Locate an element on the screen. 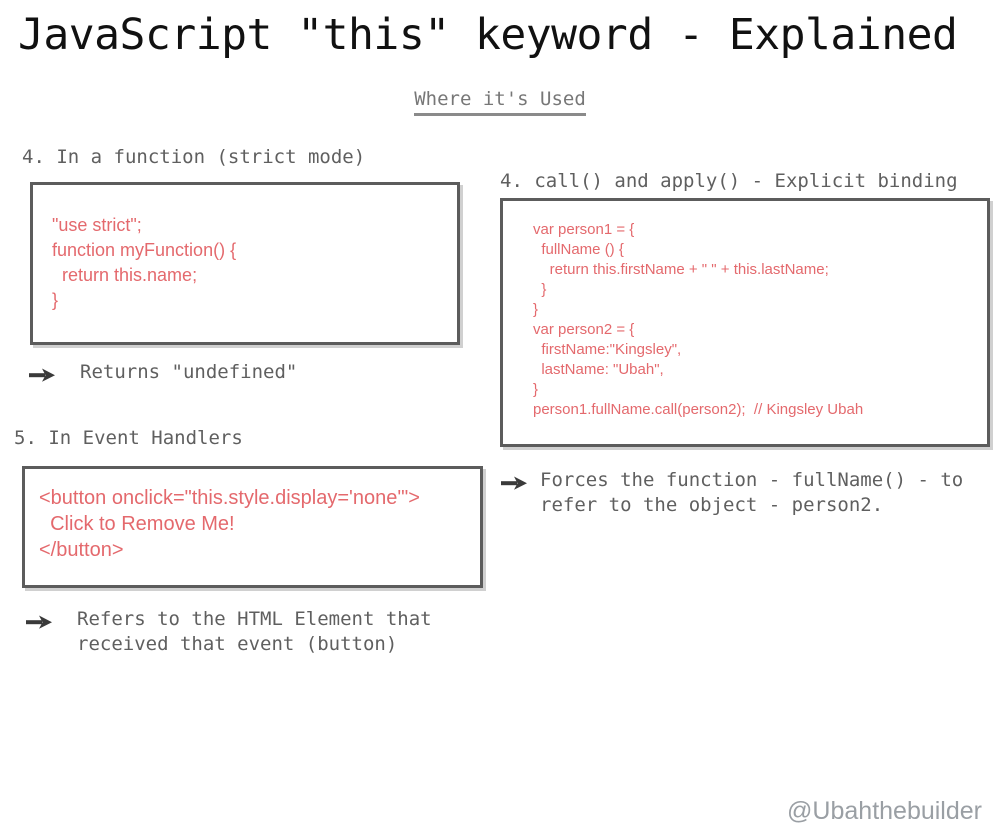 The width and height of the screenshot is (1000, 834). note-text-returns-undefined: Returns "undefined" is located at coordinates (189, 372).